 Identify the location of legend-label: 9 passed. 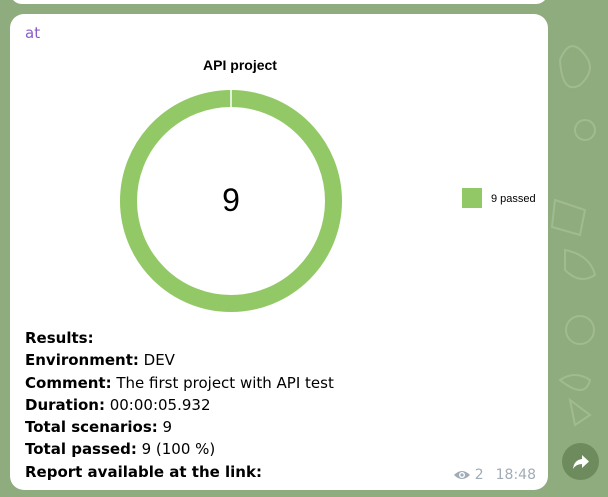
(513, 199).